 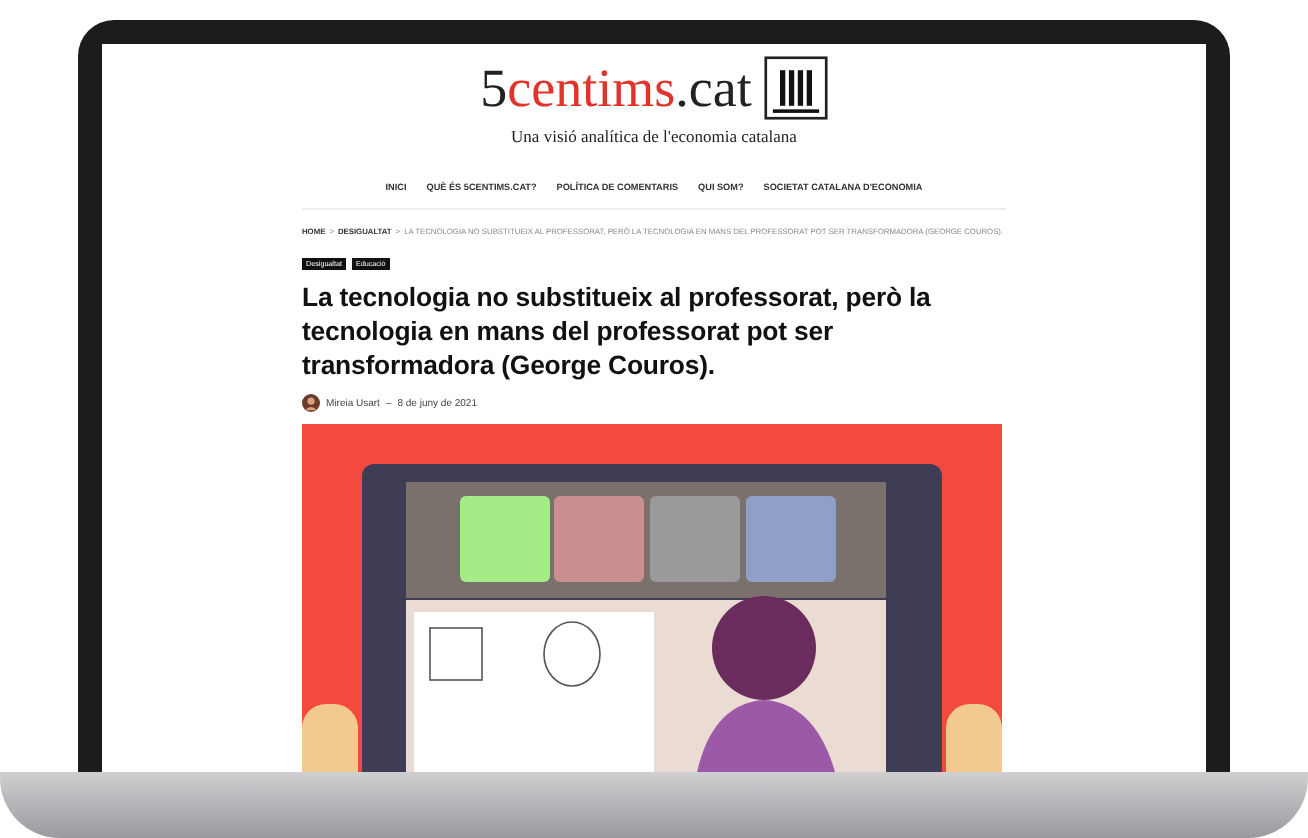 I want to click on site-tagline: Una visió analítica de l'economia catalana, so click(x=654, y=136).